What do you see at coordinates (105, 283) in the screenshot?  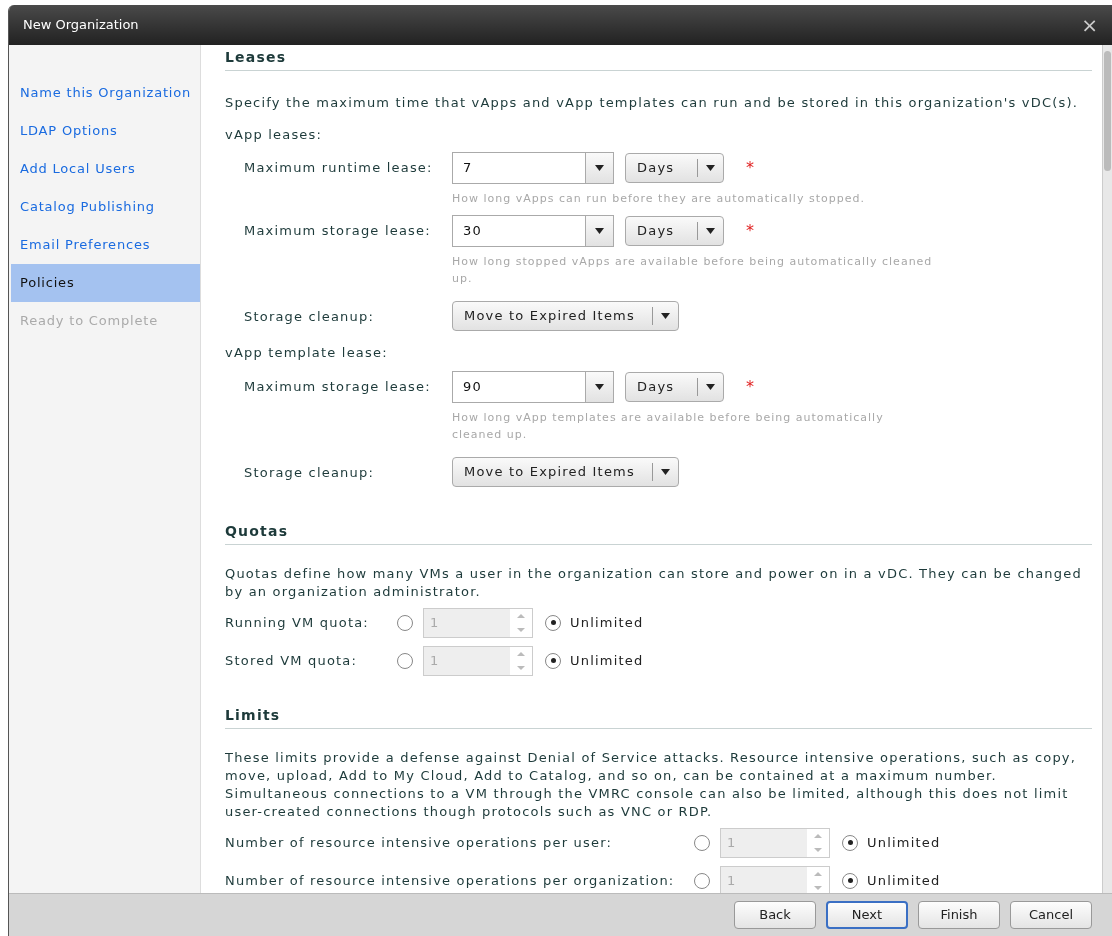 I see `sidebar-item: Policies` at bounding box center [105, 283].